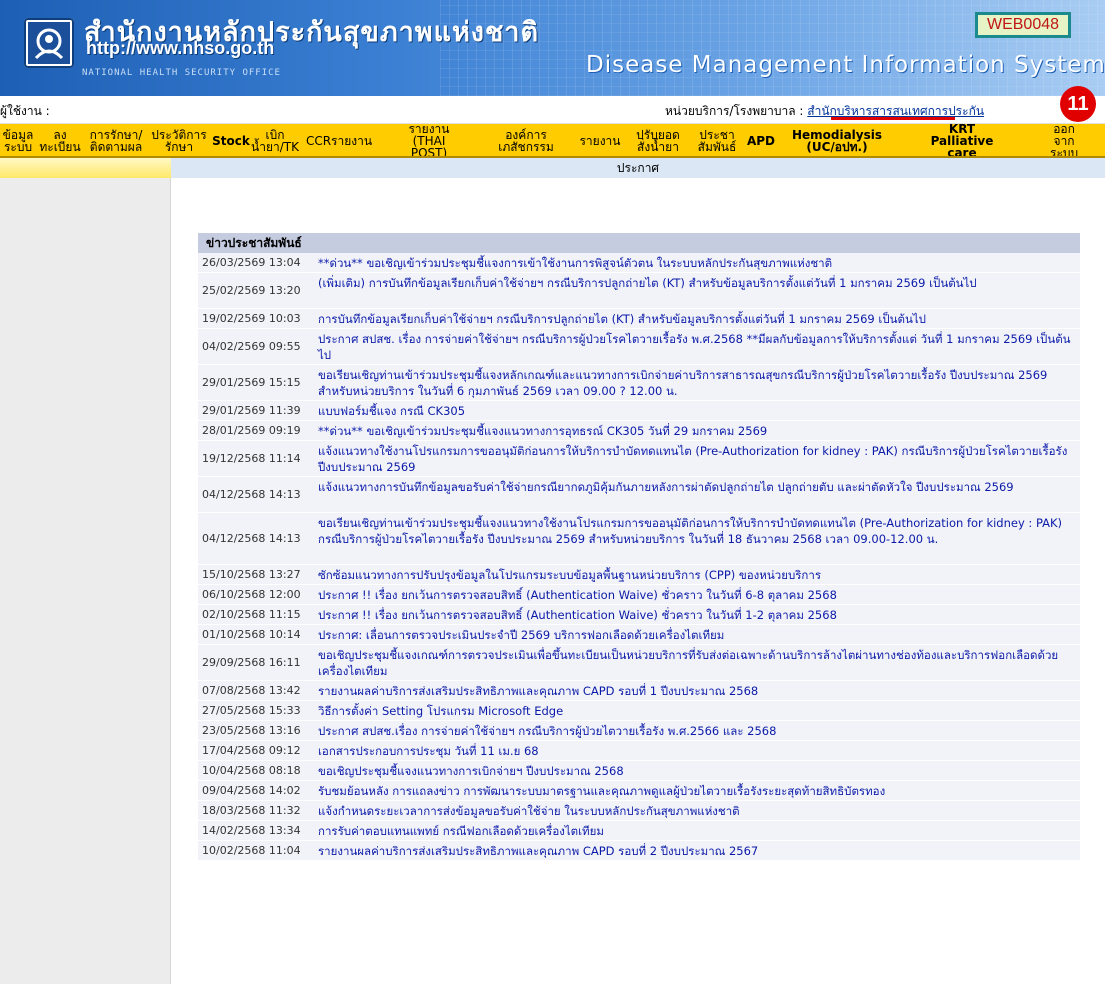 This screenshot has width=1105, height=984. What do you see at coordinates (251, 614) in the screenshot?
I see `news-date: 02/10/2568 11:15` at bounding box center [251, 614].